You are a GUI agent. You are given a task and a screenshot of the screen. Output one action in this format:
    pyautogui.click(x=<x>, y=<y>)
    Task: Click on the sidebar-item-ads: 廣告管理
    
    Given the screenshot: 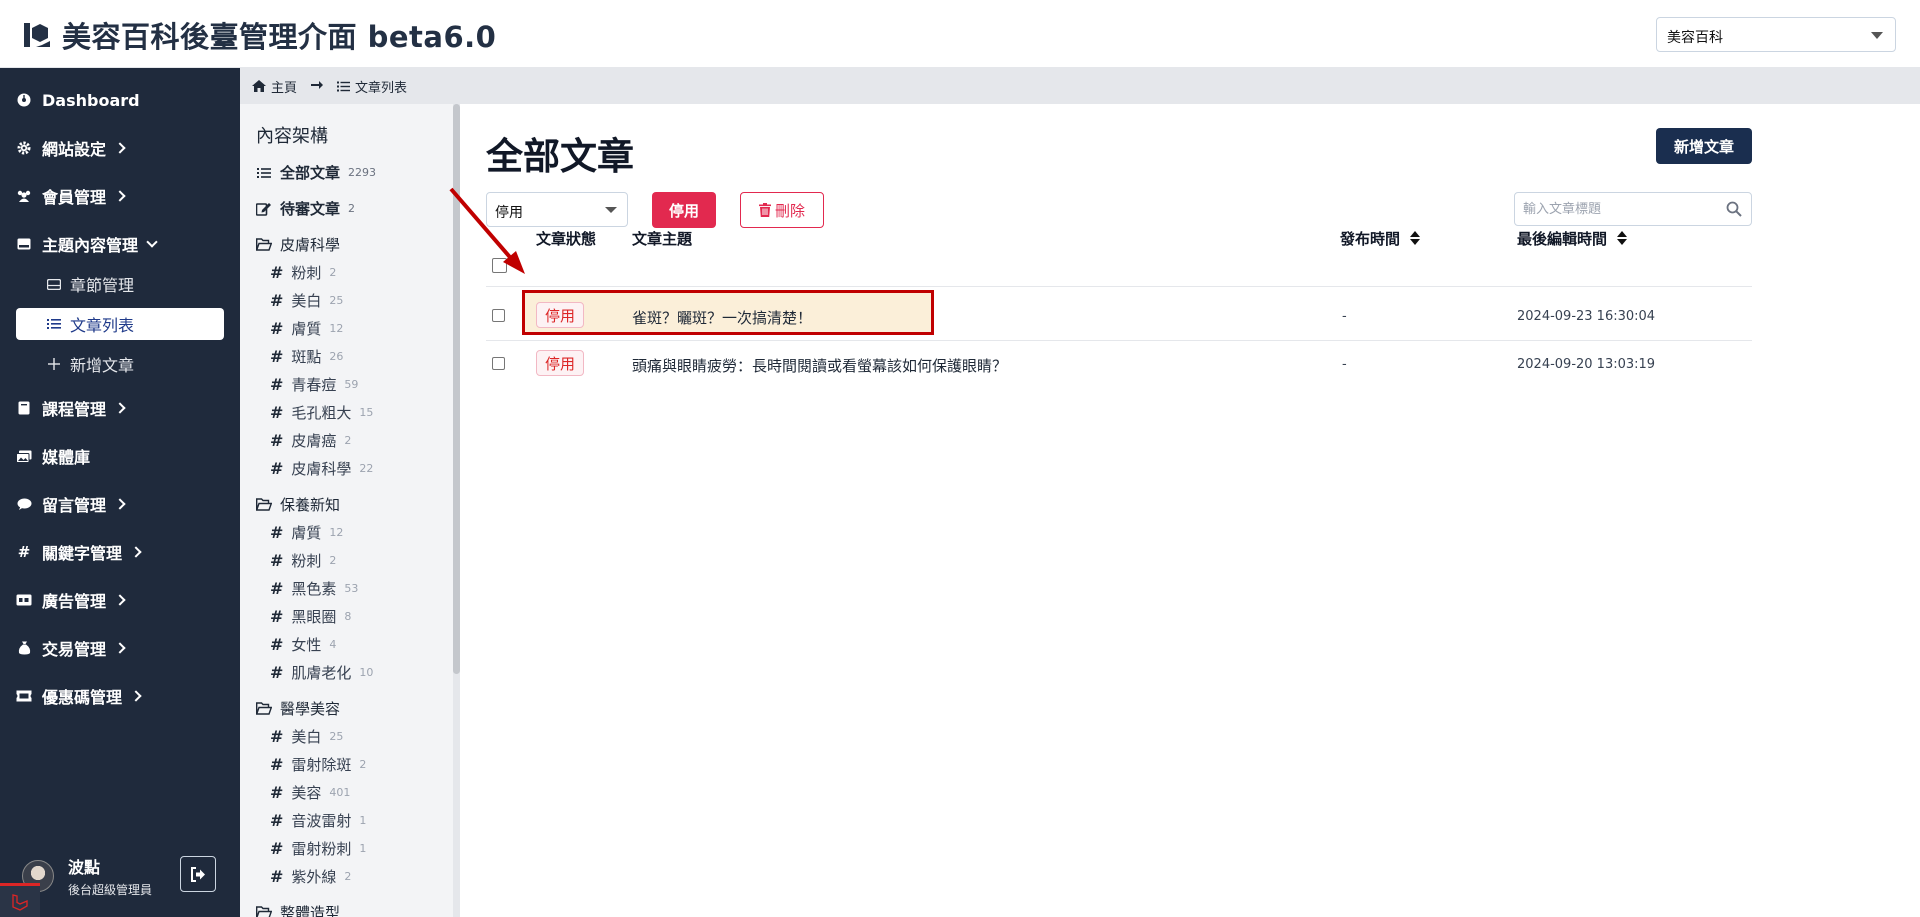 What is the action you would take?
    pyautogui.click(x=120, y=600)
    